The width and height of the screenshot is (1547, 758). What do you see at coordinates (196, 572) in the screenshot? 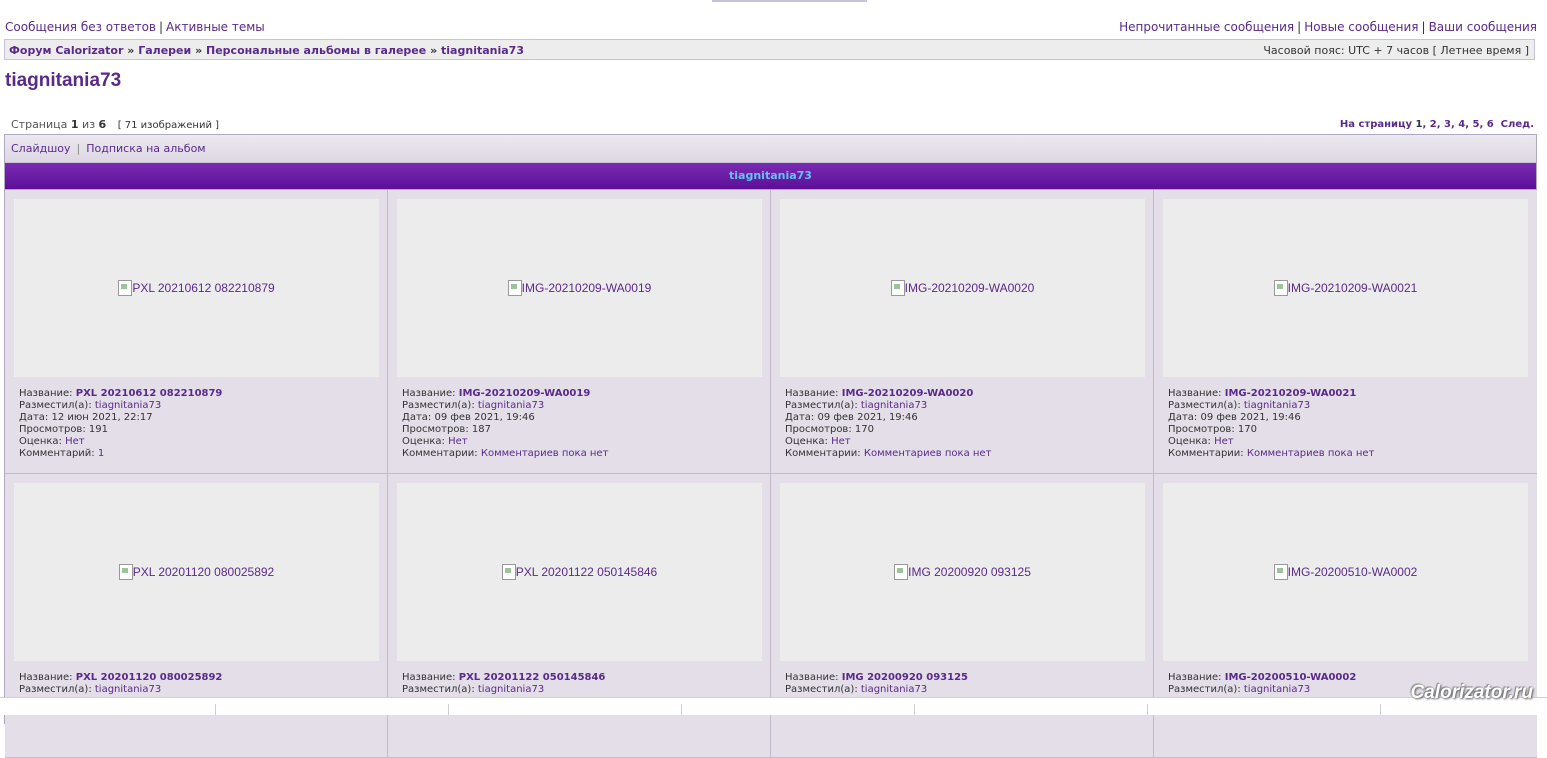
I see `image-thumbnail: PXL 20201120 080025892` at bounding box center [196, 572].